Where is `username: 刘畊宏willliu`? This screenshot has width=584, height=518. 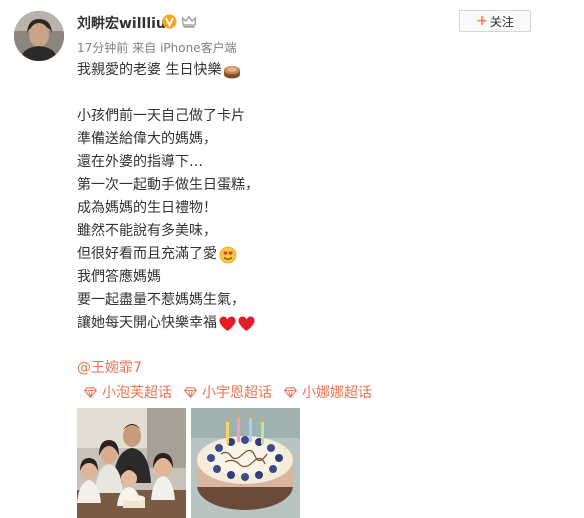 username: 刘畊宏willliu is located at coordinates (121, 23).